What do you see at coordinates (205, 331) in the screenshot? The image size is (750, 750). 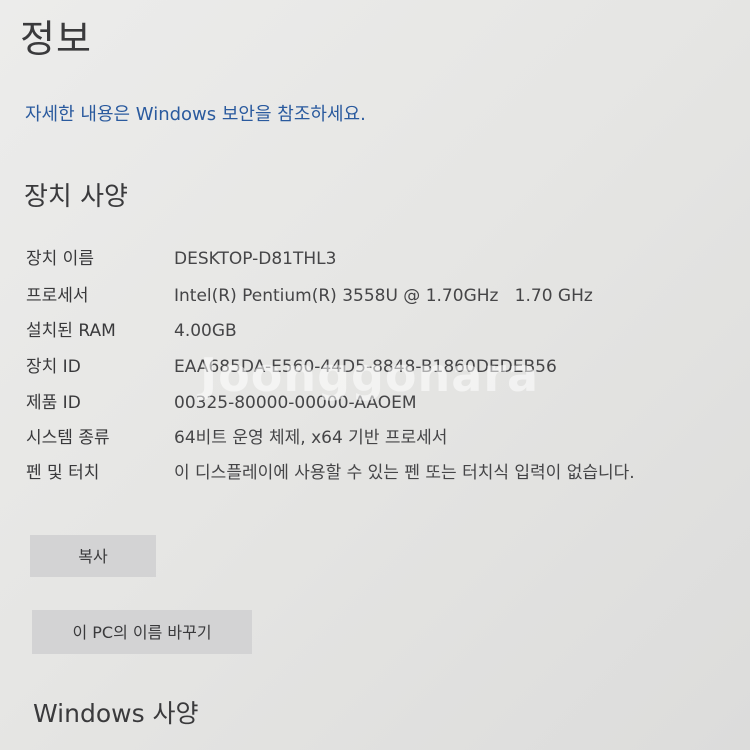 I see `spec-value: 4.00GB` at bounding box center [205, 331].